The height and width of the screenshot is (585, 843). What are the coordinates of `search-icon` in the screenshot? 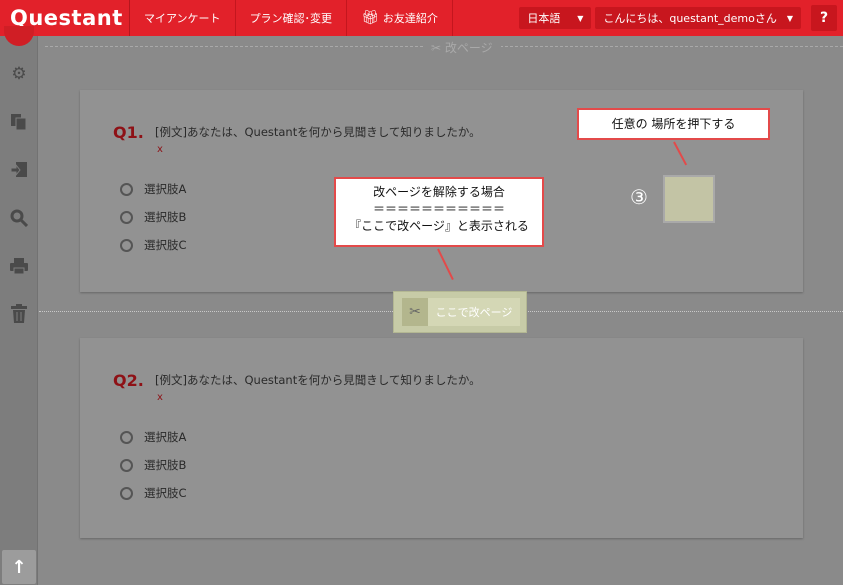 It's located at (19, 218).